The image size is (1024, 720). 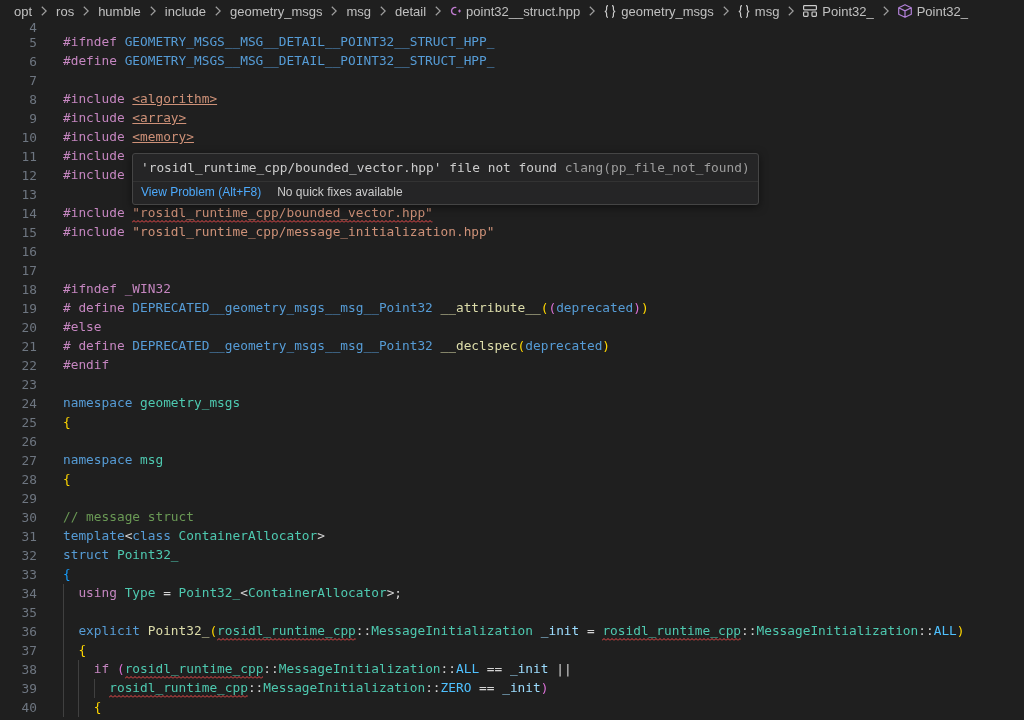 What do you see at coordinates (28, 423) in the screenshot?
I see `line-number: 25` at bounding box center [28, 423].